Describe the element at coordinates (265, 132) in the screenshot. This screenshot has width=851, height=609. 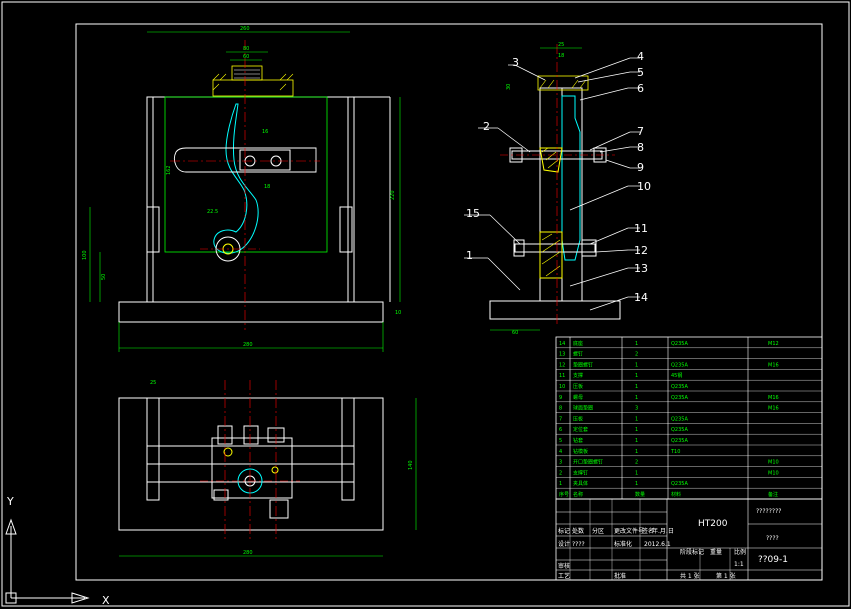
I see `dim-front-16: 16` at that location.